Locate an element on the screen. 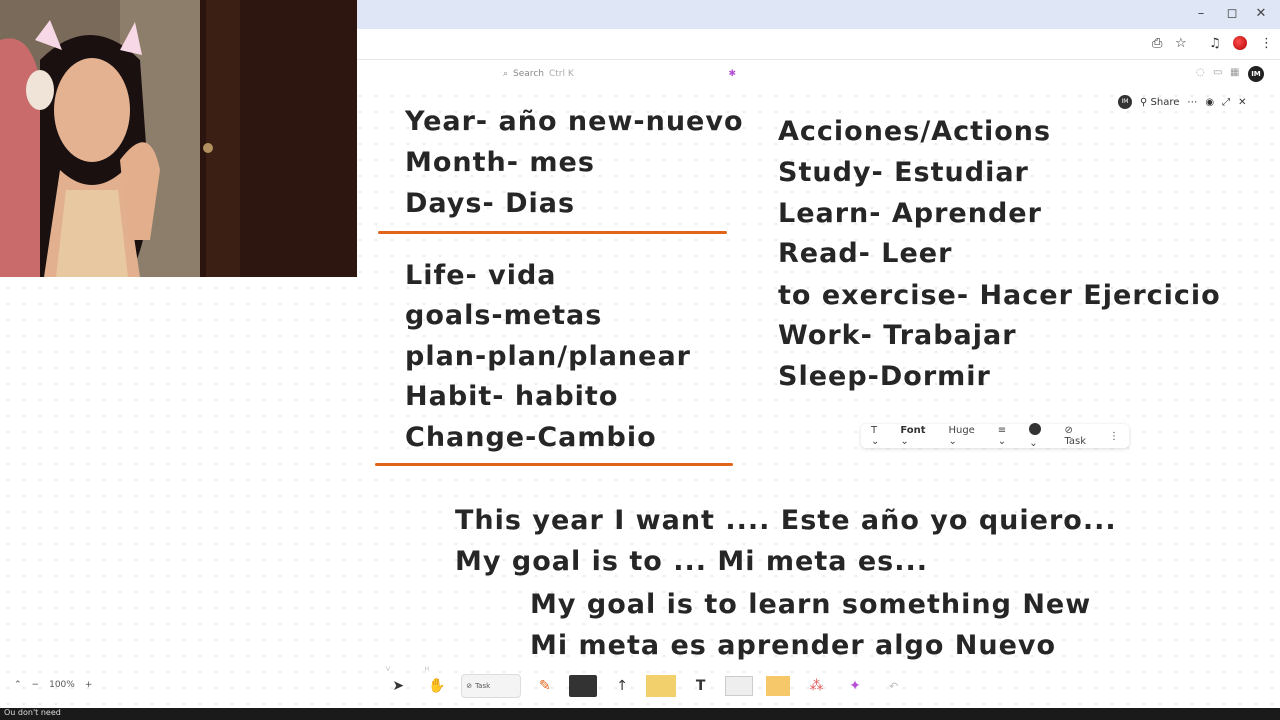 Image resolution: width=1280 pixels, height=720 pixels. undo-button: ↶ is located at coordinates (893, 686).